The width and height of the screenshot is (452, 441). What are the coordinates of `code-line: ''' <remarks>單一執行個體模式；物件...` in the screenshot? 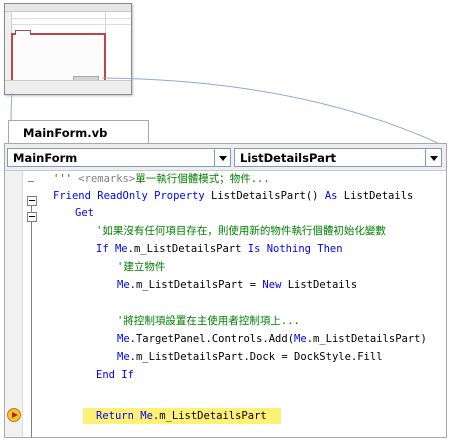 It's located at (161, 179).